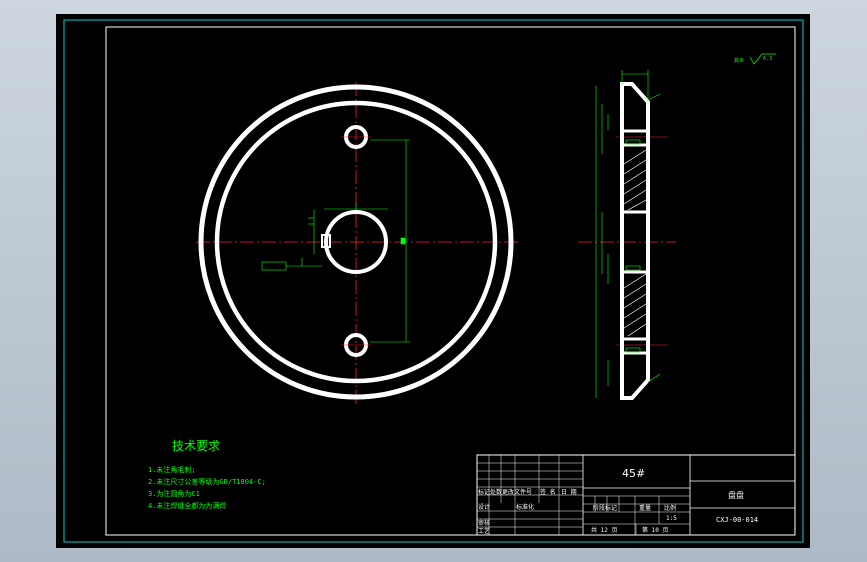 This screenshot has width=867, height=562. Describe the element at coordinates (670, 508) in the screenshot. I see `tb-ratio-label: 比例` at that location.